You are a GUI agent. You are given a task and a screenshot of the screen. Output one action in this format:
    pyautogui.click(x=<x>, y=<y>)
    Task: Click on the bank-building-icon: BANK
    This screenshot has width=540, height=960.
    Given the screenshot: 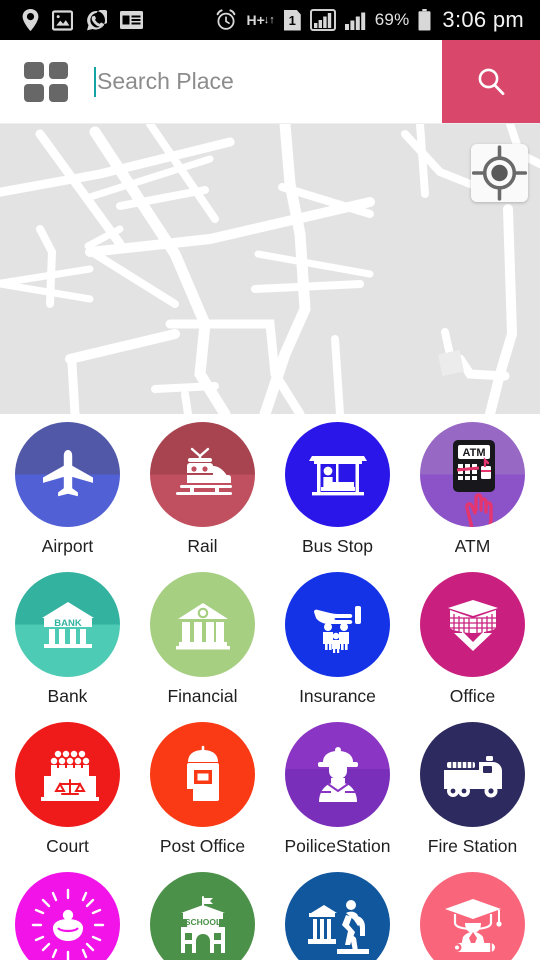 What is the action you would take?
    pyautogui.click(x=67, y=624)
    